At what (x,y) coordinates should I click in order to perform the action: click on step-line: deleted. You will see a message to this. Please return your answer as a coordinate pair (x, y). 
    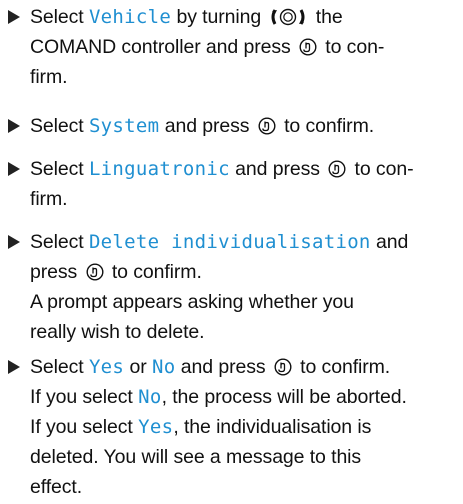
    Looking at the image, I should click on (196, 457).